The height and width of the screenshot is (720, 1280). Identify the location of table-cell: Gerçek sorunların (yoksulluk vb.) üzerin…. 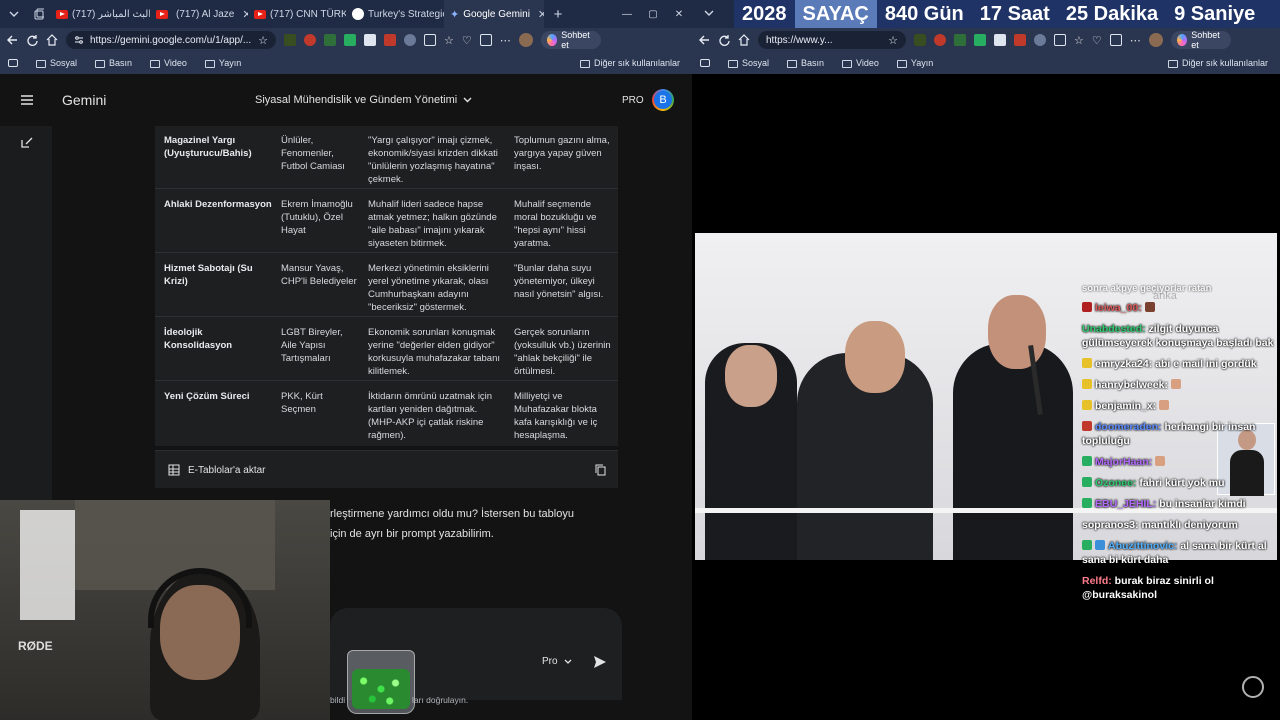
(562, 352).